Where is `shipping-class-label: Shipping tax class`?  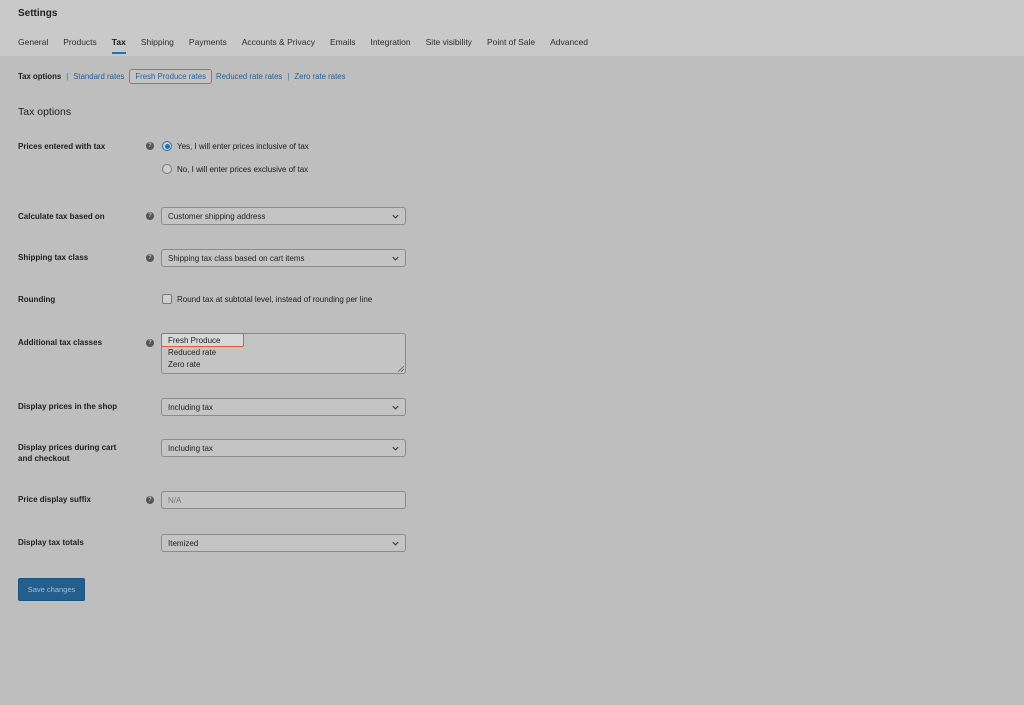
shipping-class-label: Shipping tax class is located at coordinates (53, 257).